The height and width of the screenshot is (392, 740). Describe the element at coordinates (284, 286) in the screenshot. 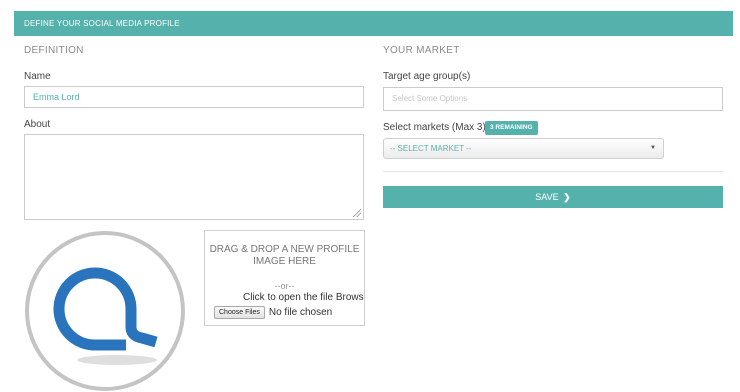

I see `dropzone-or: --or--` at that location.